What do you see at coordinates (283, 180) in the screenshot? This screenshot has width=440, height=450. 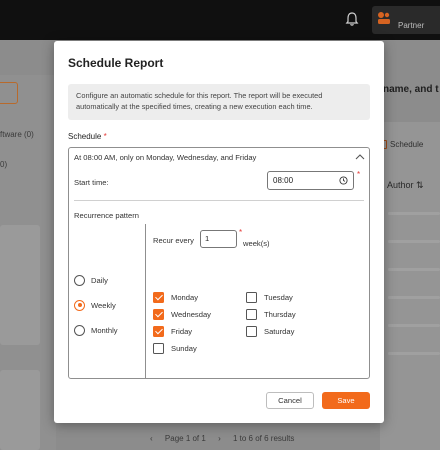 I see `start-time-value: 08:00` at bounding box center [283, 180].